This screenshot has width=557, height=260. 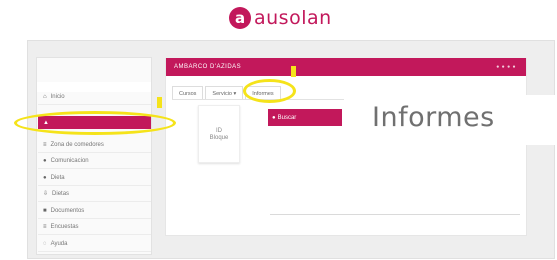 What do you see at coordinates (433, 117) in the screenshot?
I see `callout-label: Informes` at bounding box center [433, 117].